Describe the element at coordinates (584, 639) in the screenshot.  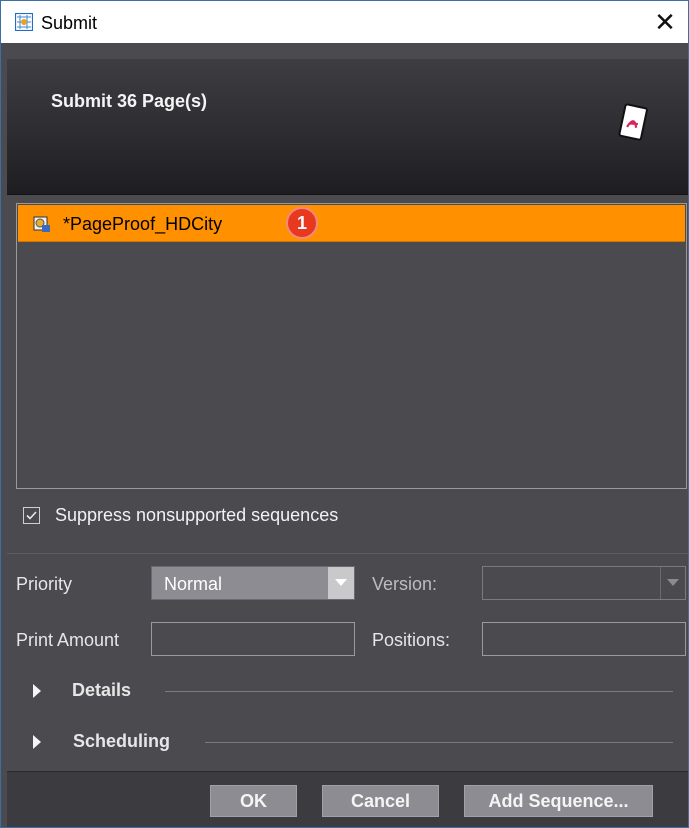
I see `positions-field` at that location.